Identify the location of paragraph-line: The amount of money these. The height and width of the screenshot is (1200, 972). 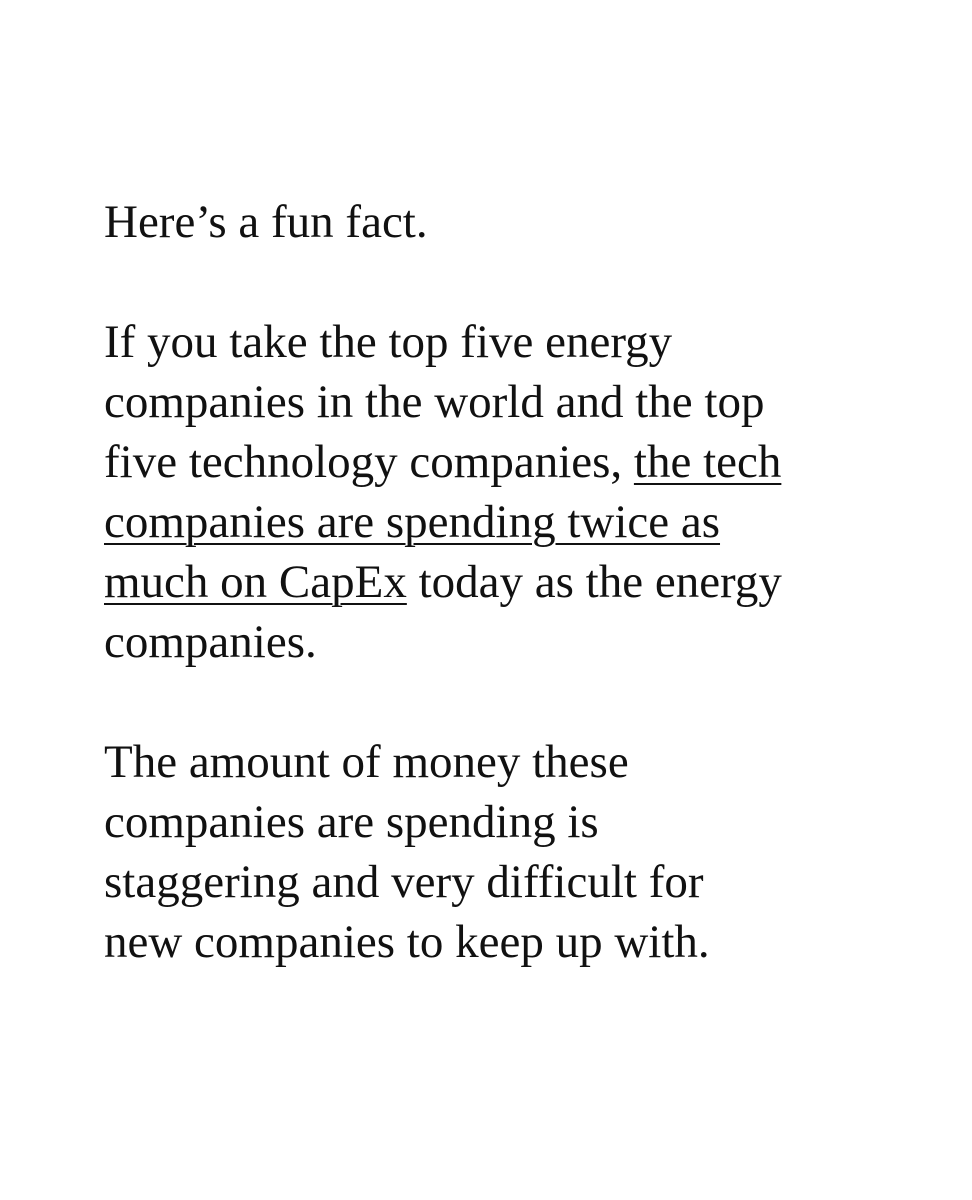
(366, 762).